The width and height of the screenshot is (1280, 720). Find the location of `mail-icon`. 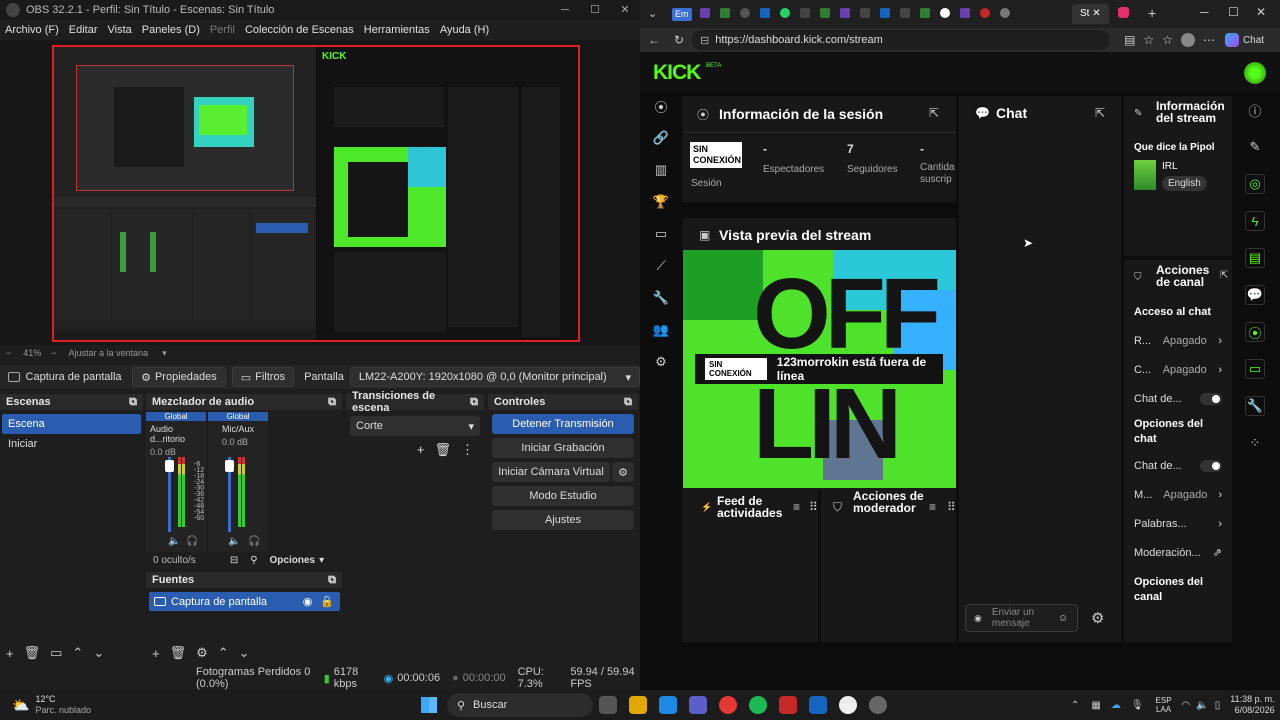

mail-icon is located at coordinates (817, 705).